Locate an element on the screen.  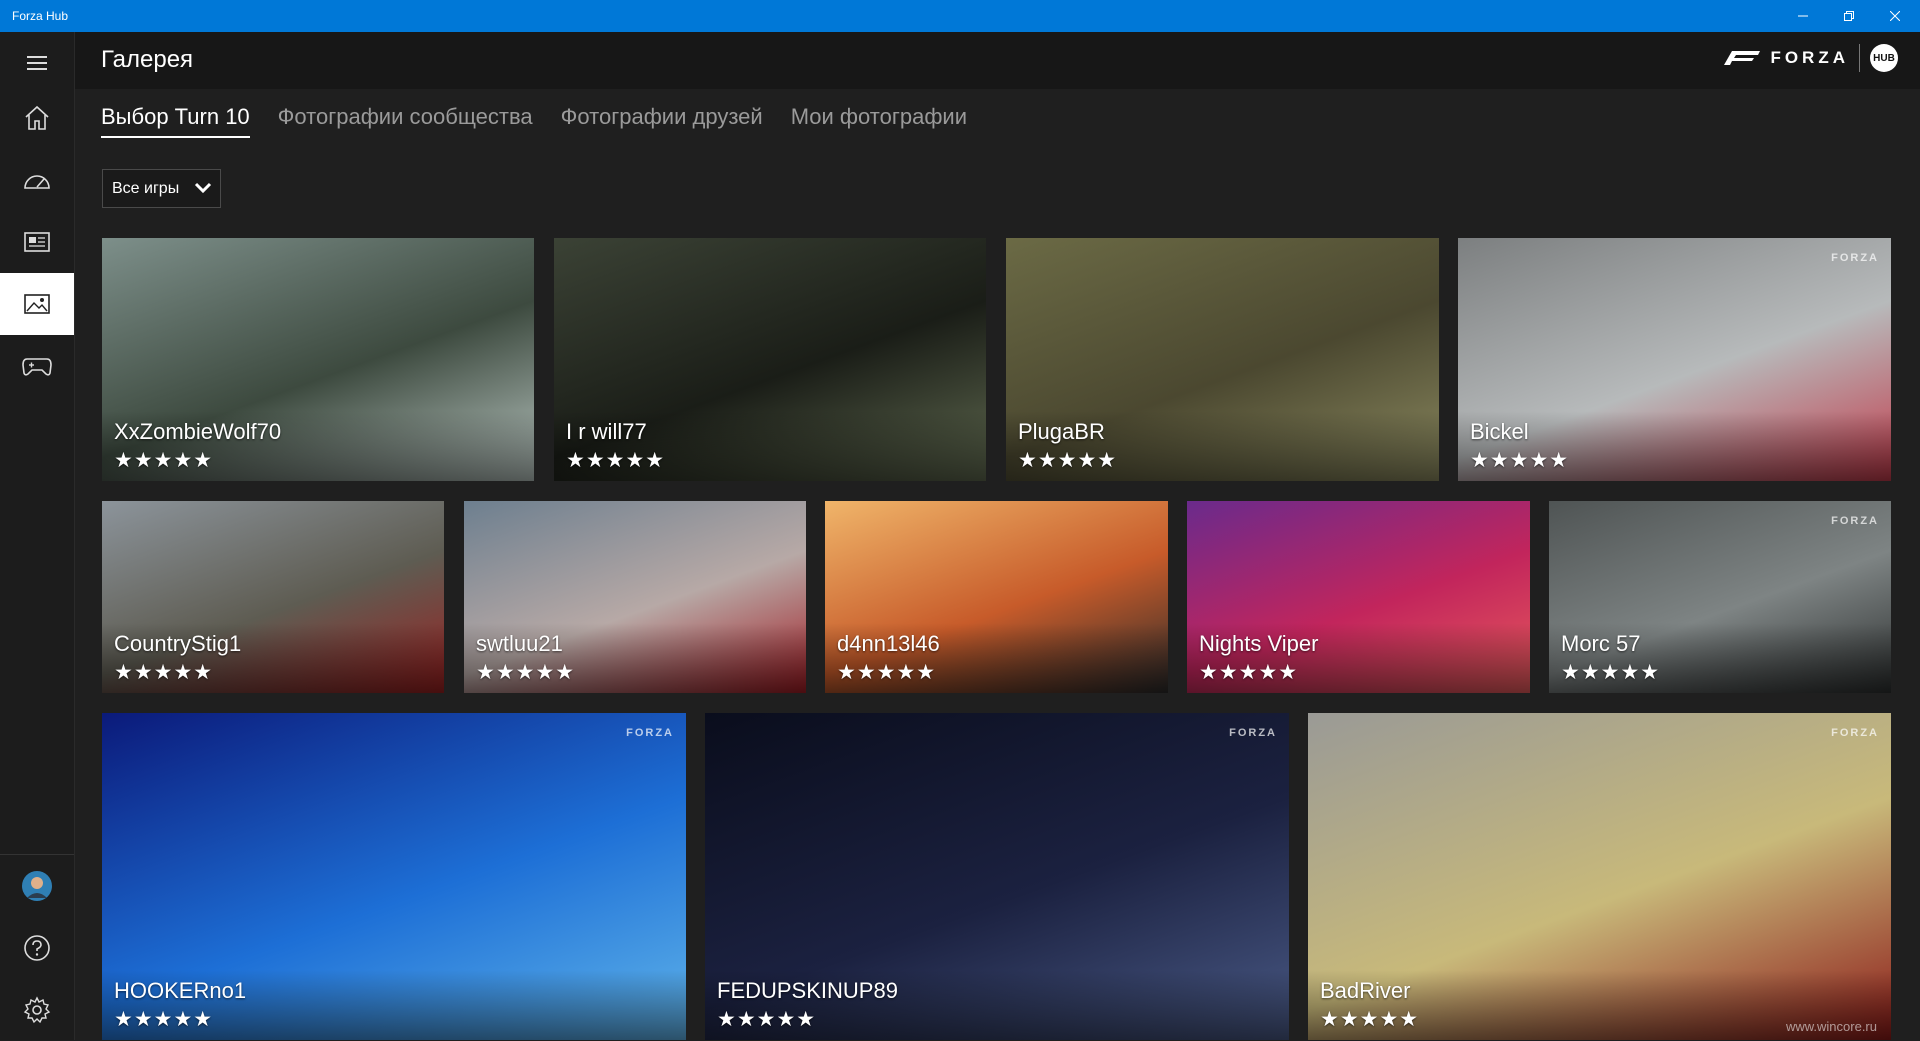
tab-friends-photos: Фотографии друзей is located at coordinates (662, 121).